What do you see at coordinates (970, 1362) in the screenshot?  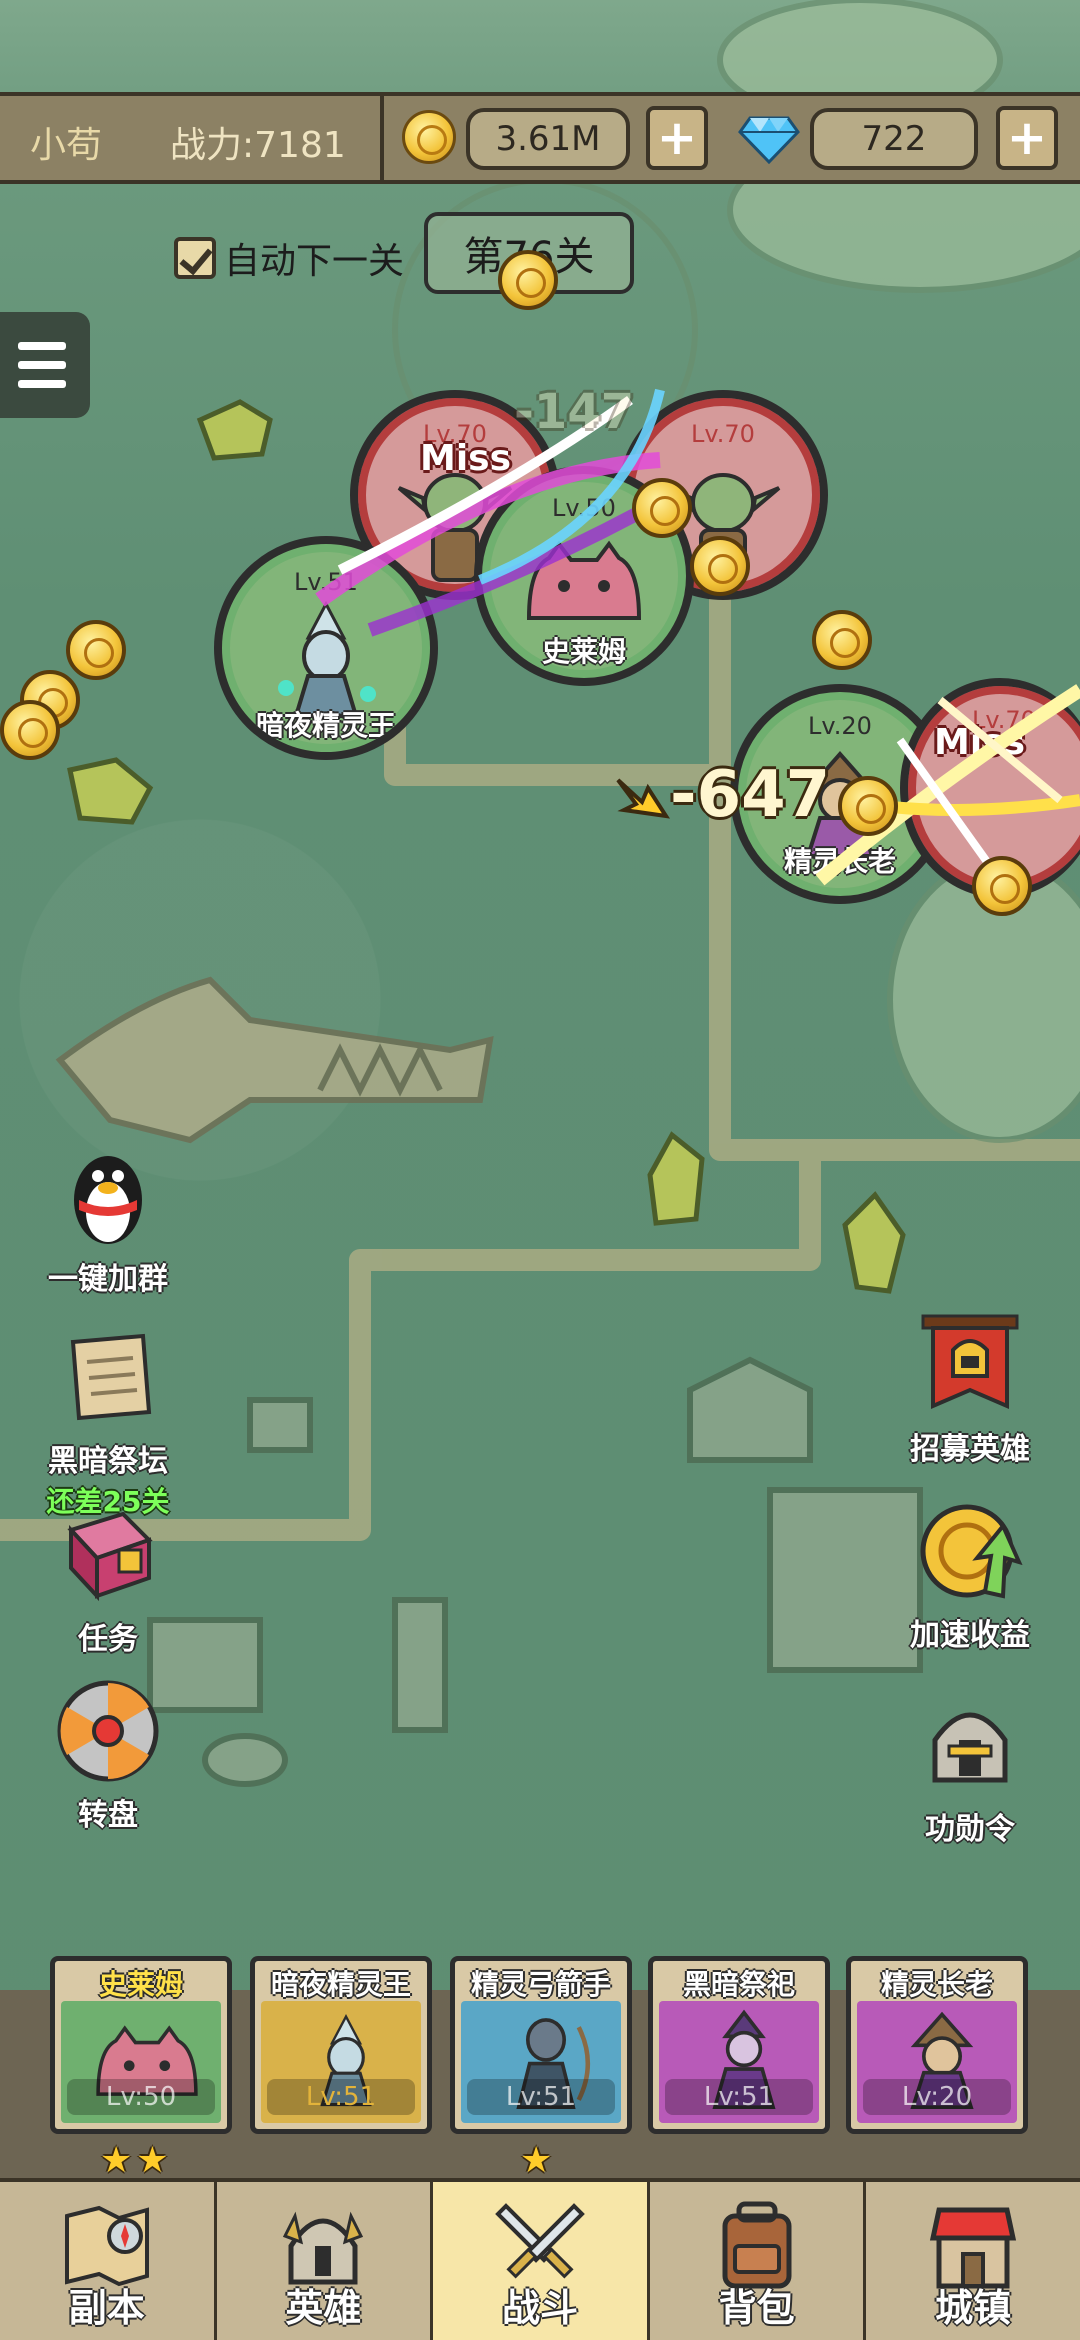 I see `banner-helmet-icon` at bounding box center [970, 1362].